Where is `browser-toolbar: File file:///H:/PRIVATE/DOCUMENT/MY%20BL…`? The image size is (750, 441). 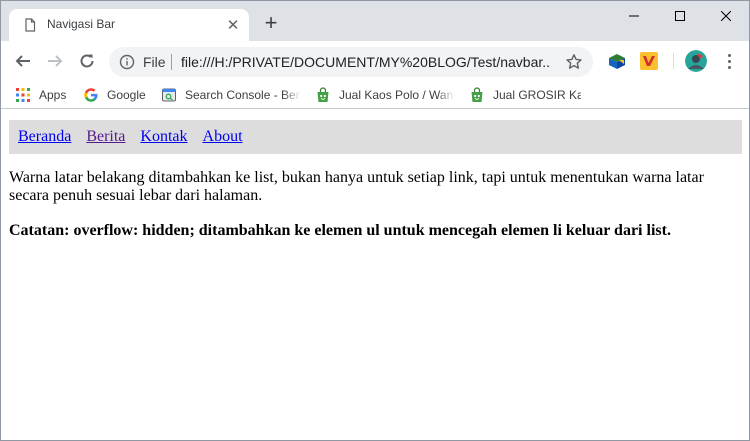 browser-toolbar: File file:///H:/PRIVATE/DOCUMENT/MY%20BL… is located at coordinates (375, 61).